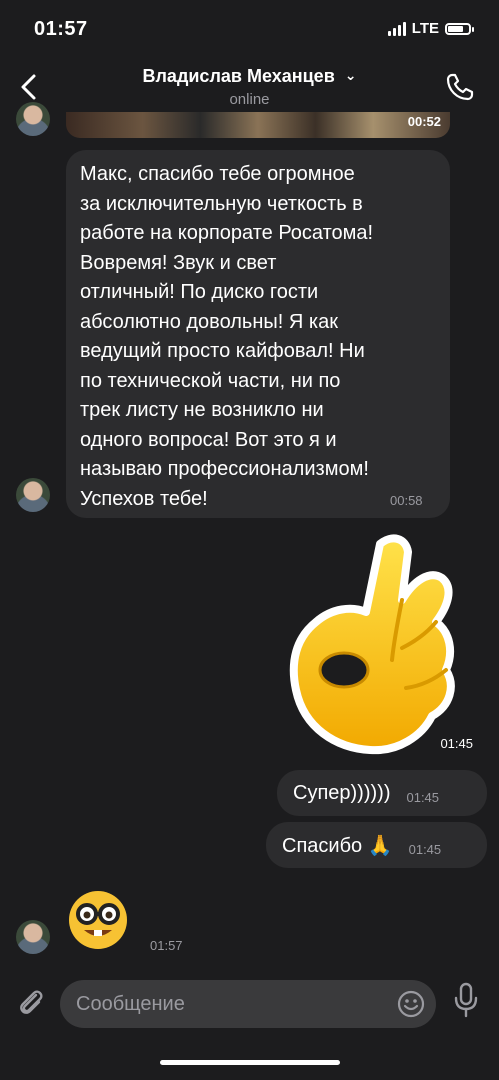  I want to click on chevron-down-icon: ⌄, so click(350, 75).